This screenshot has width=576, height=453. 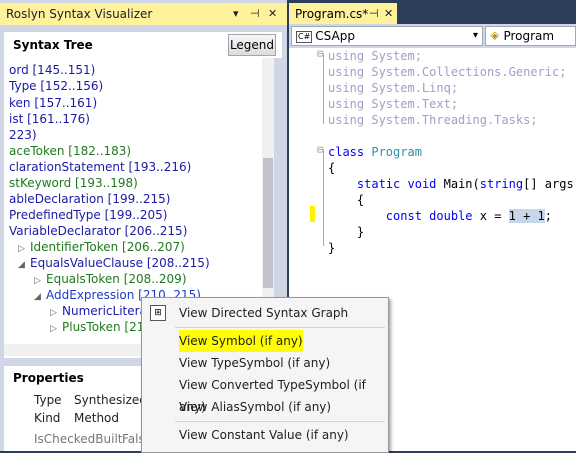 I want to click on project-dropdown-value: CSApp, so click(x=335, y=36).